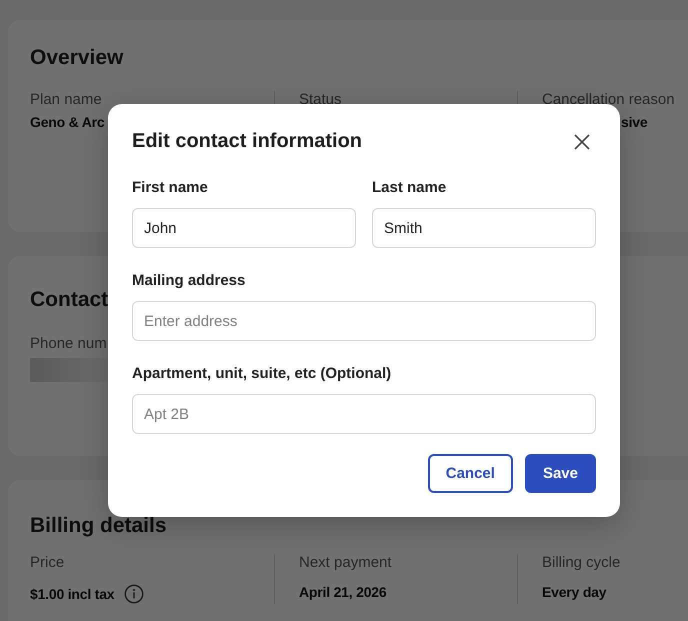 The height and width of the screenshot is (621, 688). What do you see at coordinates (345, 562) in the screenshot?
I see `field-label: Next payment` at bounding box center [345, 562].